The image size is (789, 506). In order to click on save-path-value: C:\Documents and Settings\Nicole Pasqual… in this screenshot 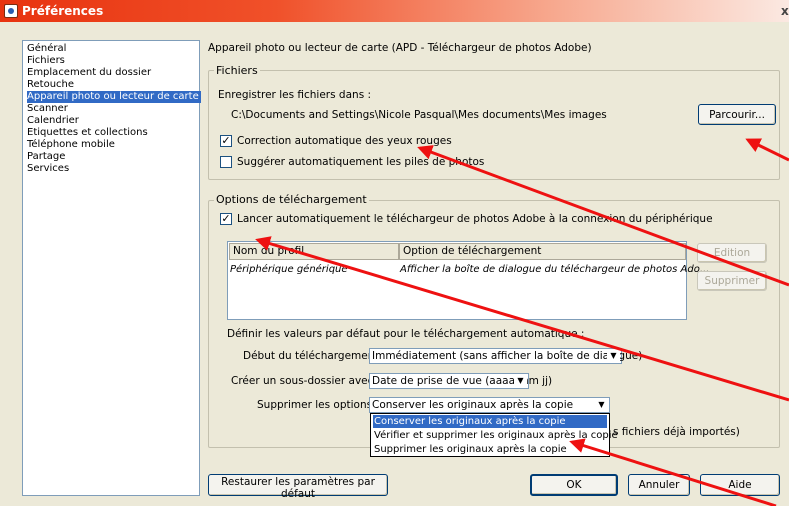, I will do `click(419, 115)`.